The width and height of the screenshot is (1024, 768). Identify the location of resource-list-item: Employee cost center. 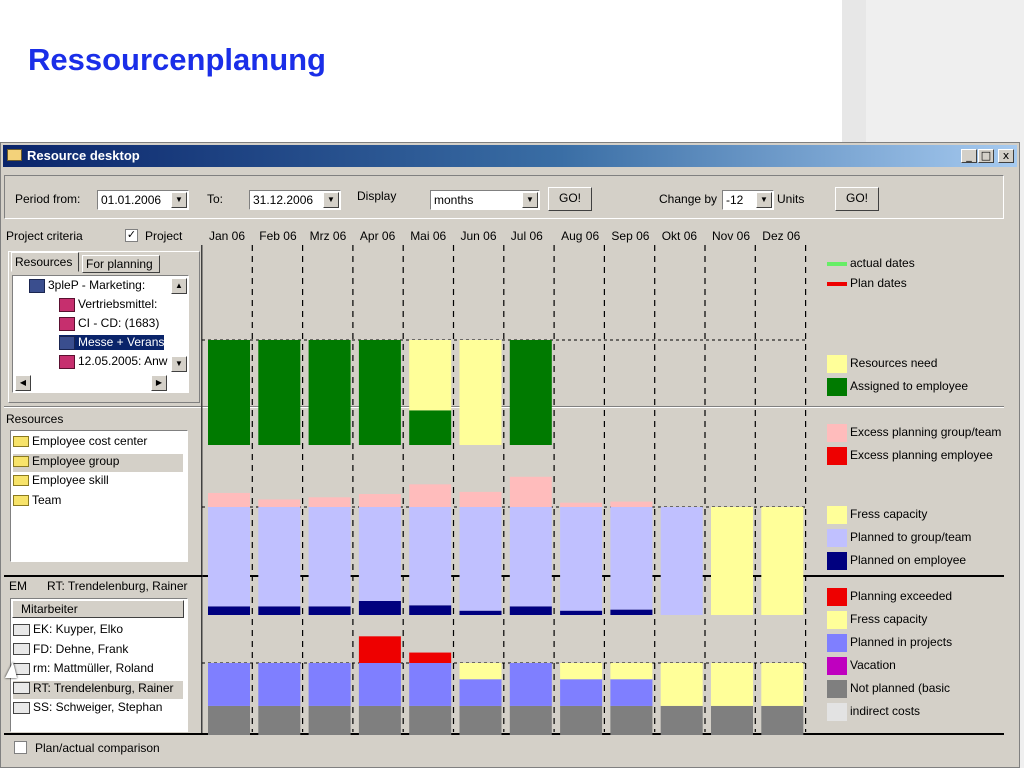
(98, 443).